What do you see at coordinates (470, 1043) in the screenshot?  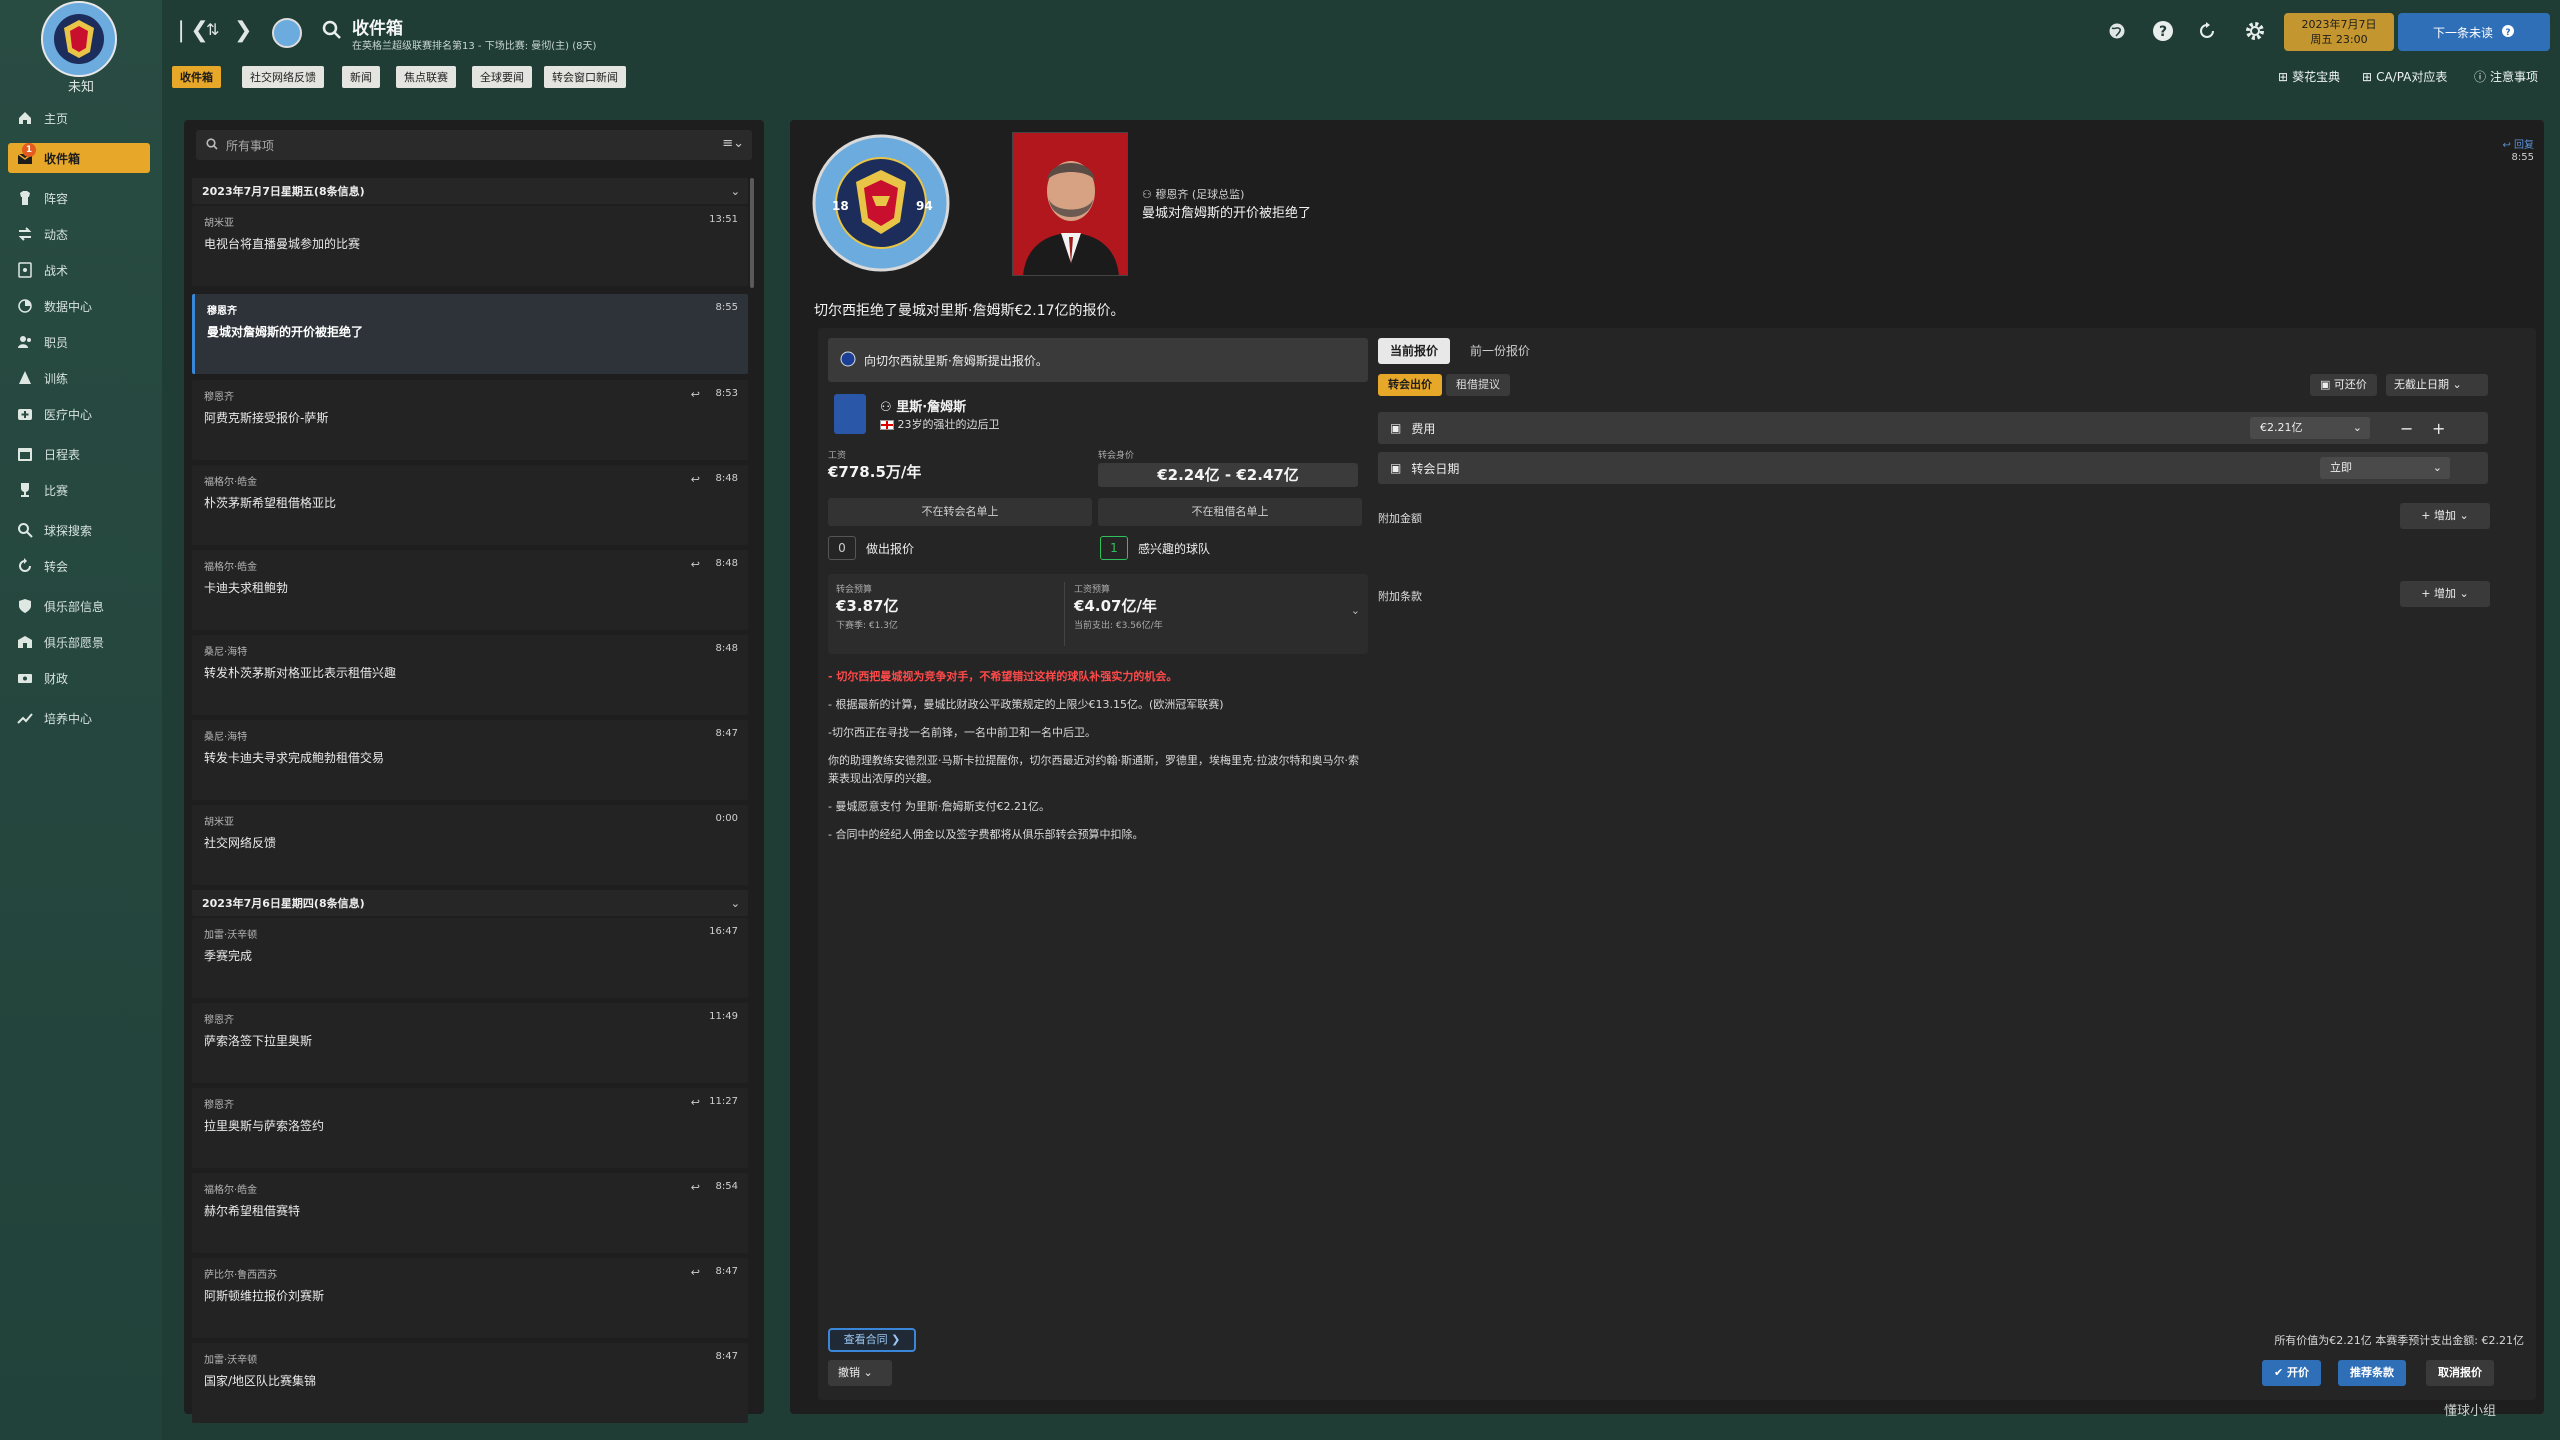 I see `message-item: 穆恩齐 萨索洛签下拉里奥斯 11:49` at bounding box center [470, 1043].